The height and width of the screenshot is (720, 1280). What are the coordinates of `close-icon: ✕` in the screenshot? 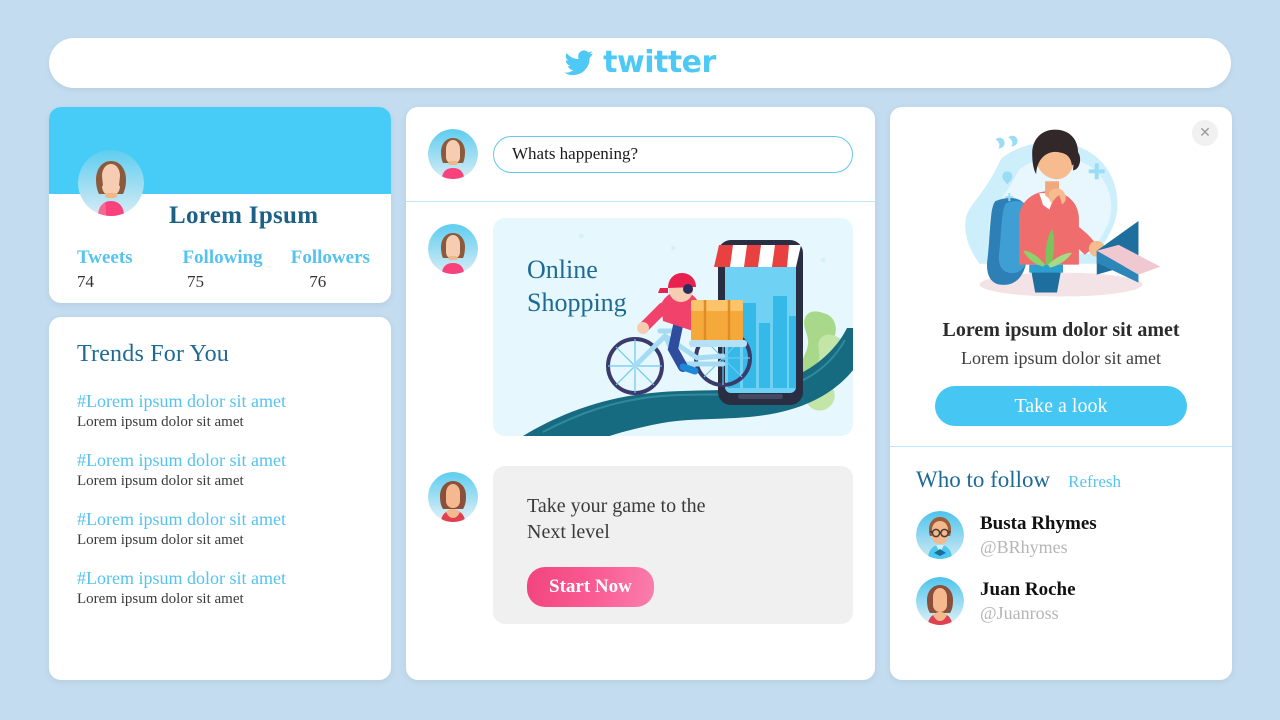 It's located at (1205, 133).